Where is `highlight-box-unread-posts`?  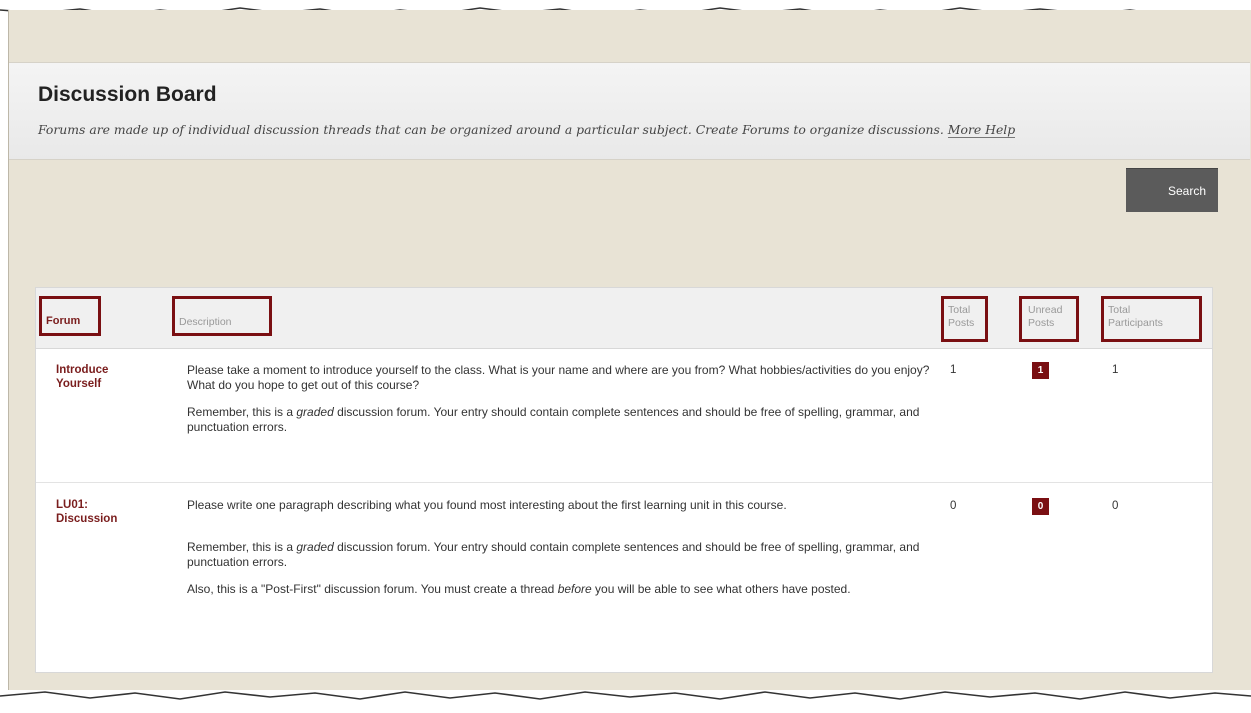 highlight-box-unread-posts is located at coordinates (1049, 319).